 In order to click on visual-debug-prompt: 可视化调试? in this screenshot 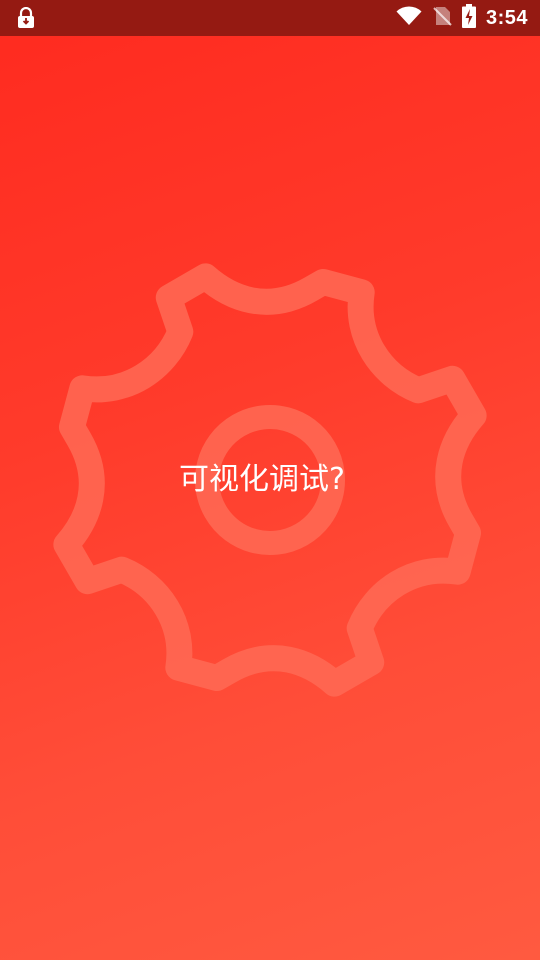, I will do `click(262, 479)`.